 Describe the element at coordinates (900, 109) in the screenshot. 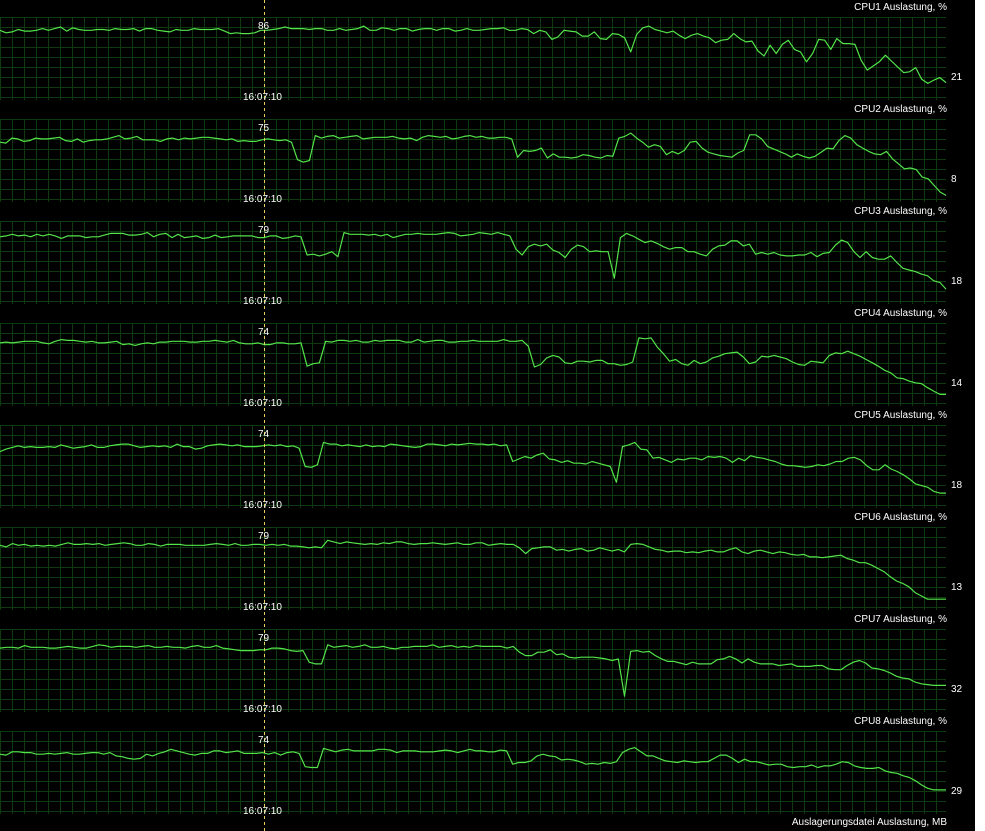

I see `panel-title: CPU2 Auslastung, %` at that location.